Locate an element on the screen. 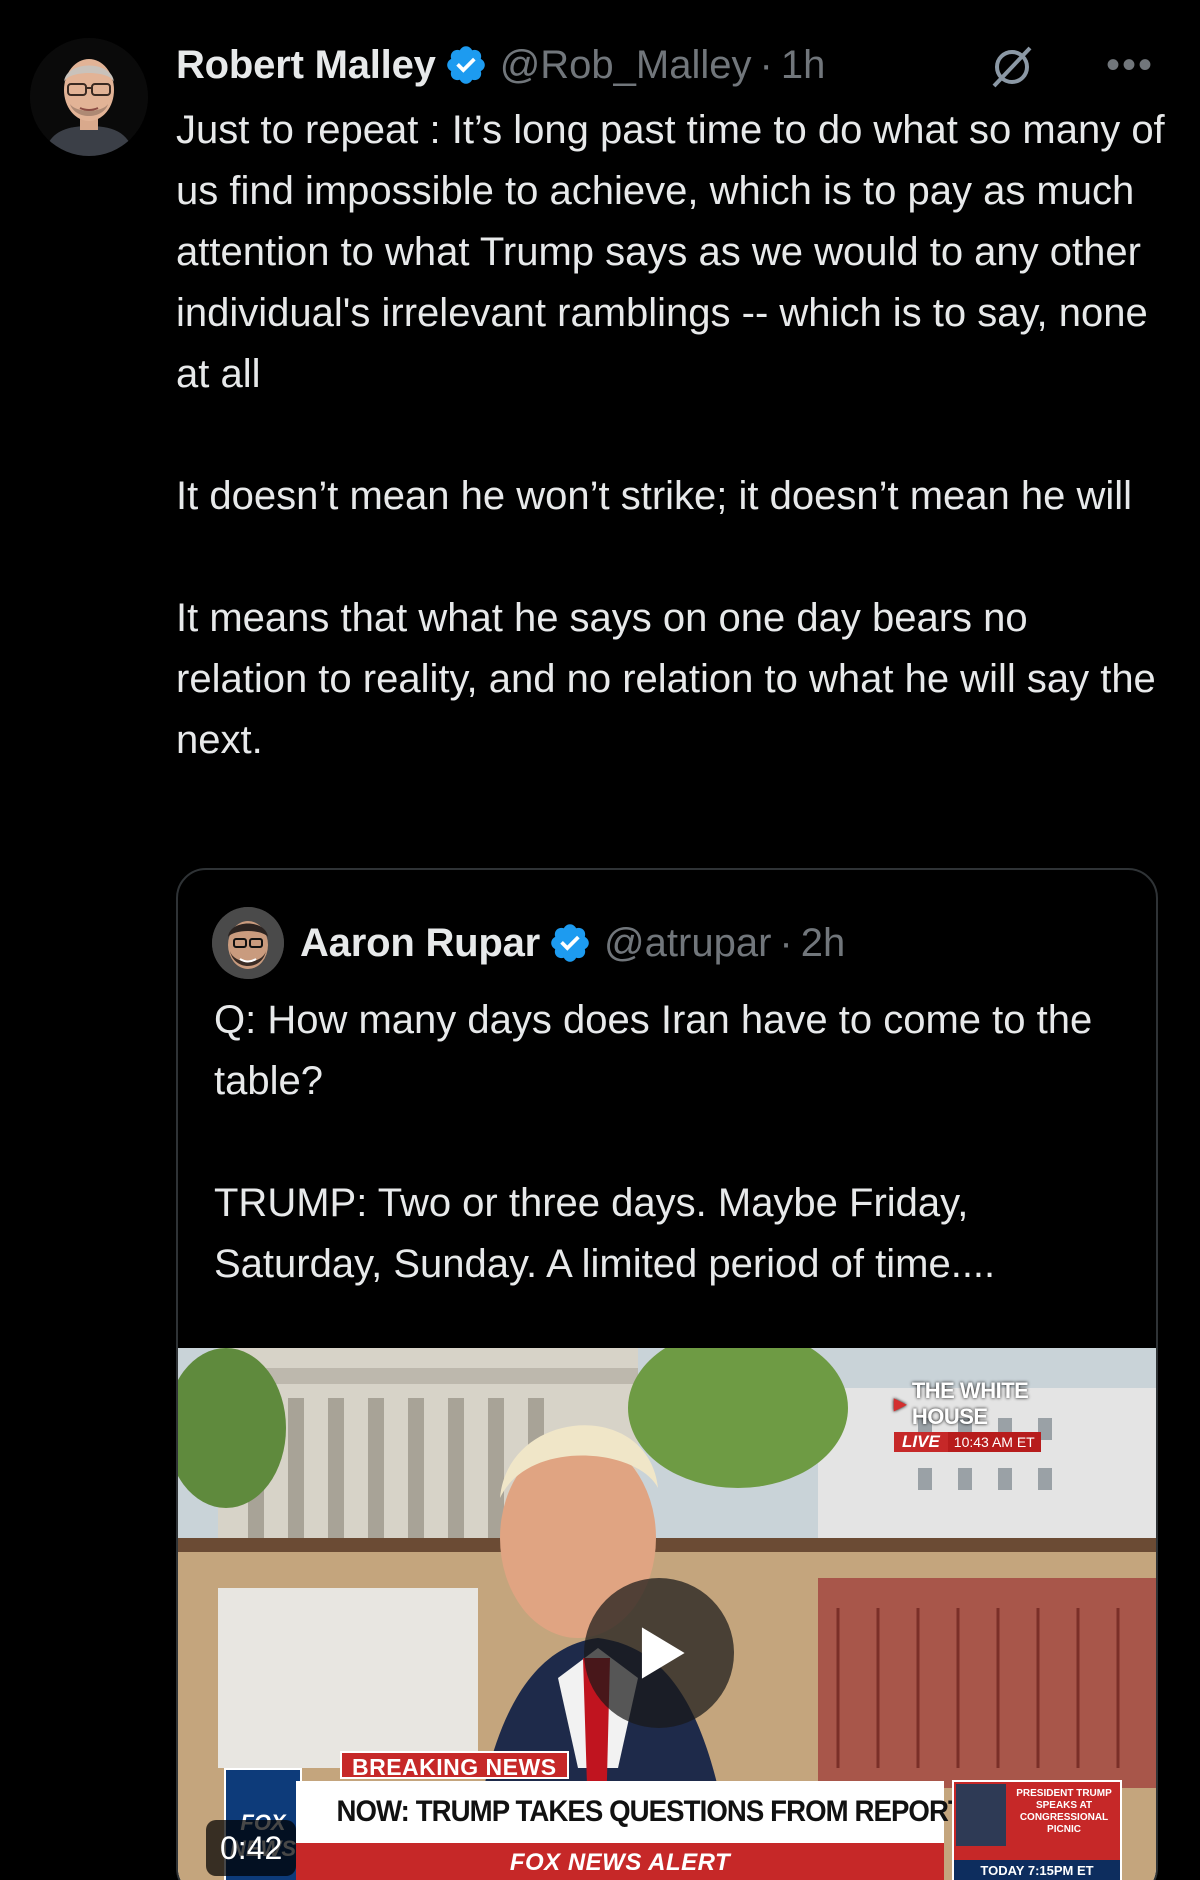 Image resolution: width=1200 pixels, height=1880 pixels. live-bug-title: THE WHITE HOUSE is located at coordinates (970, 1403).